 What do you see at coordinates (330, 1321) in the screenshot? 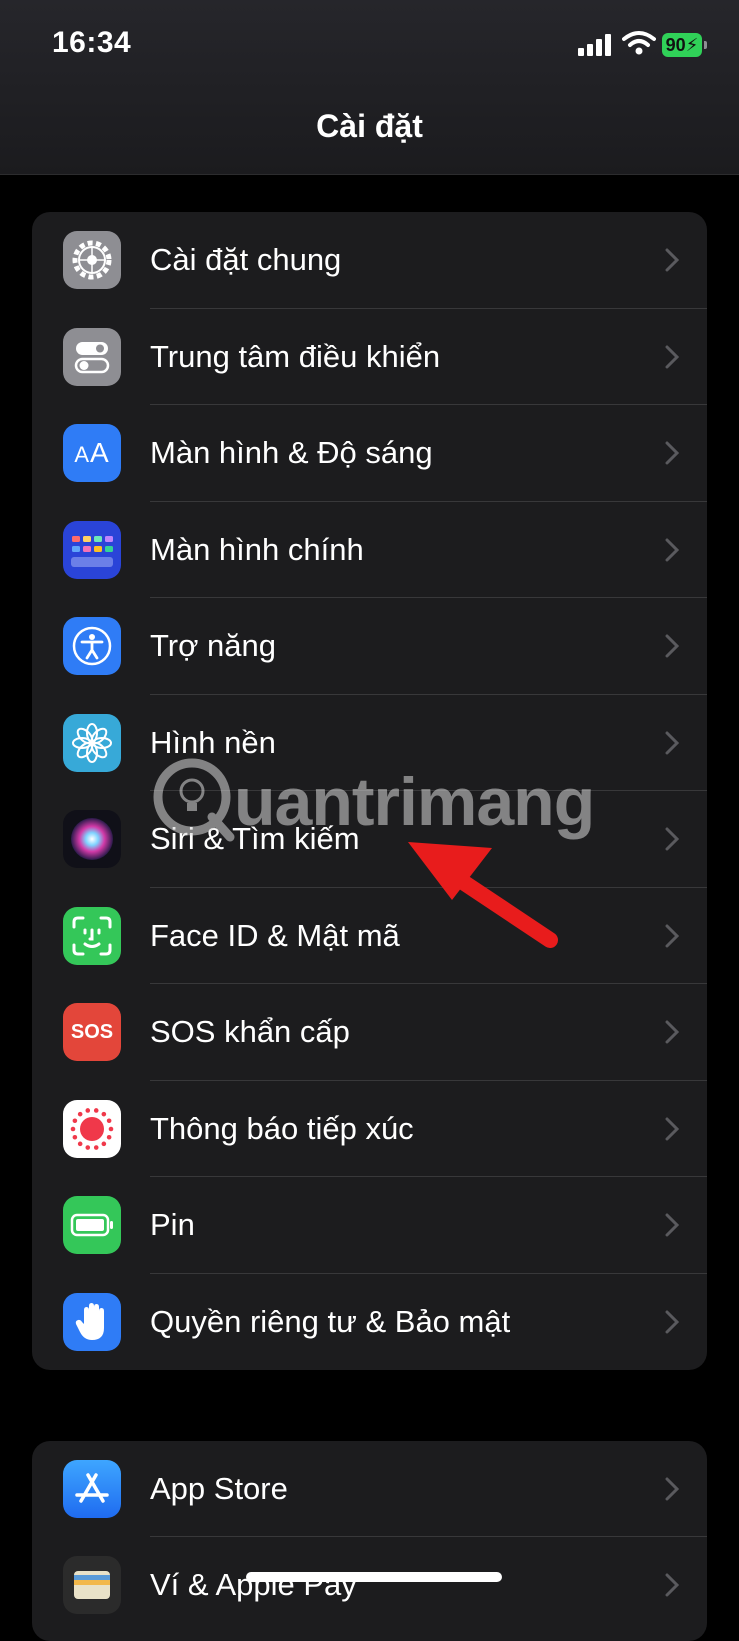
I see `row-label: Quyền riêng tư & Bảo mật` at bounding box center [330, 1321].